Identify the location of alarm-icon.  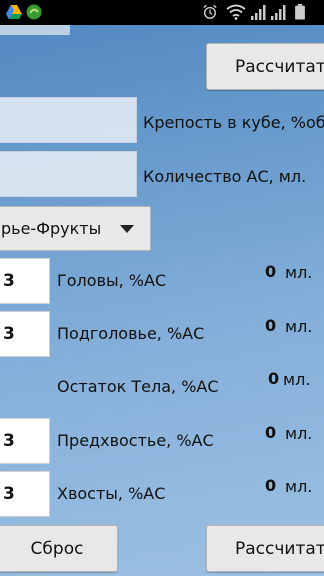
(210, 11).